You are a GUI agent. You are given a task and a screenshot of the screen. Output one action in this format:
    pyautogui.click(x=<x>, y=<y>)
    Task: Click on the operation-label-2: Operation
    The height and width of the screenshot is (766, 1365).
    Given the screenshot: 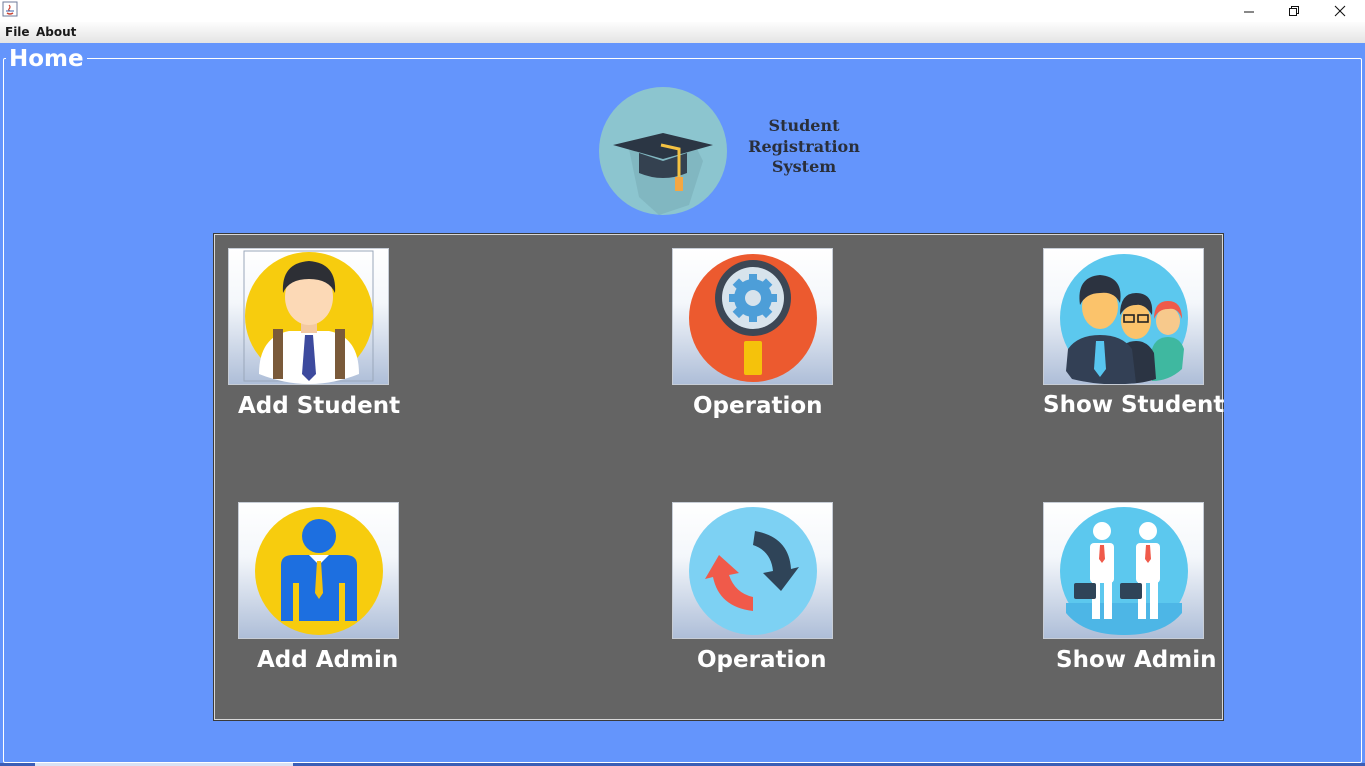 What is the action you would take?
    pyautogui.click(x=762, y=660)
    